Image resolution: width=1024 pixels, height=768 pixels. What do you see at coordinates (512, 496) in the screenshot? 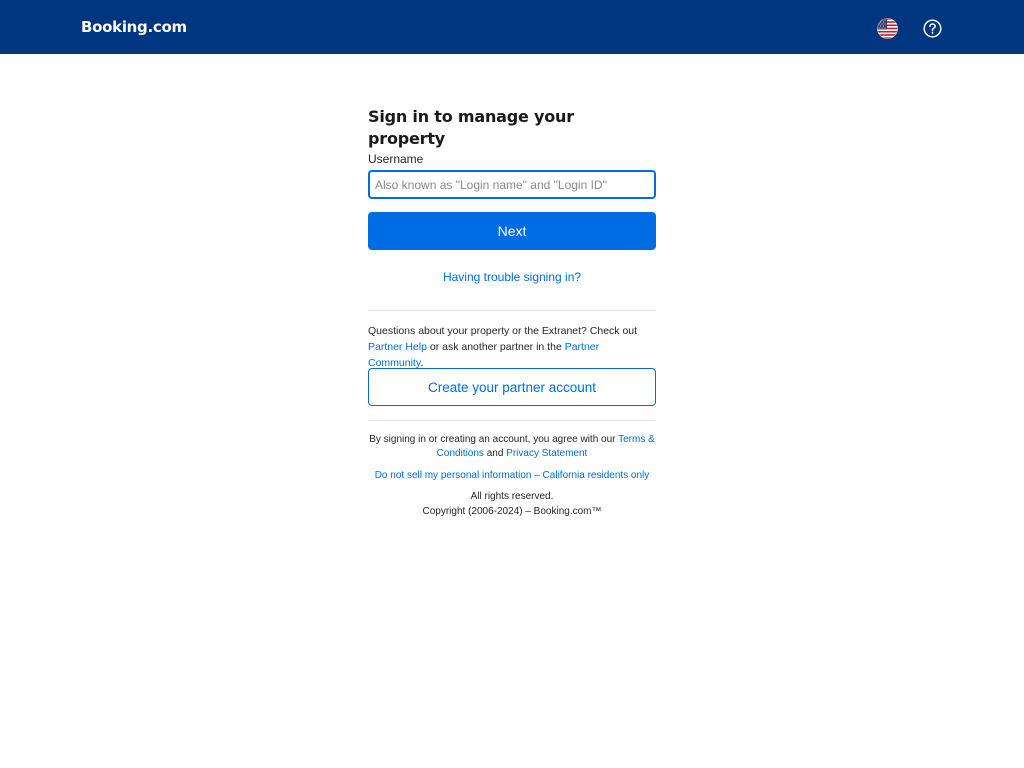
I see `rights-text: All rights reserved.` at bounding box center [512, 496].